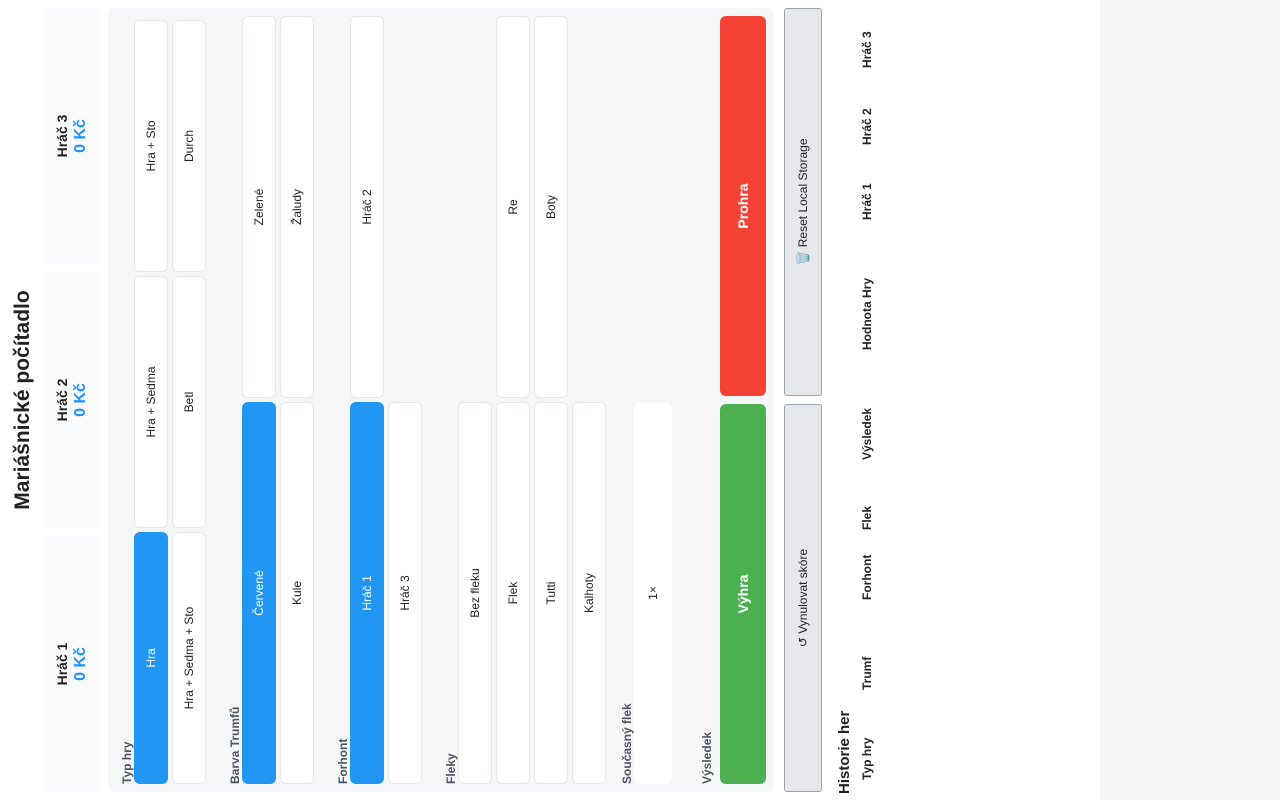 The height and width of the screenshot is (800, 1280). What do you see at coordinates (151, 146) in the screenshot?
I see `game-type-option-hra-sto: Hra + Sto` at bounding box center [151, 146].